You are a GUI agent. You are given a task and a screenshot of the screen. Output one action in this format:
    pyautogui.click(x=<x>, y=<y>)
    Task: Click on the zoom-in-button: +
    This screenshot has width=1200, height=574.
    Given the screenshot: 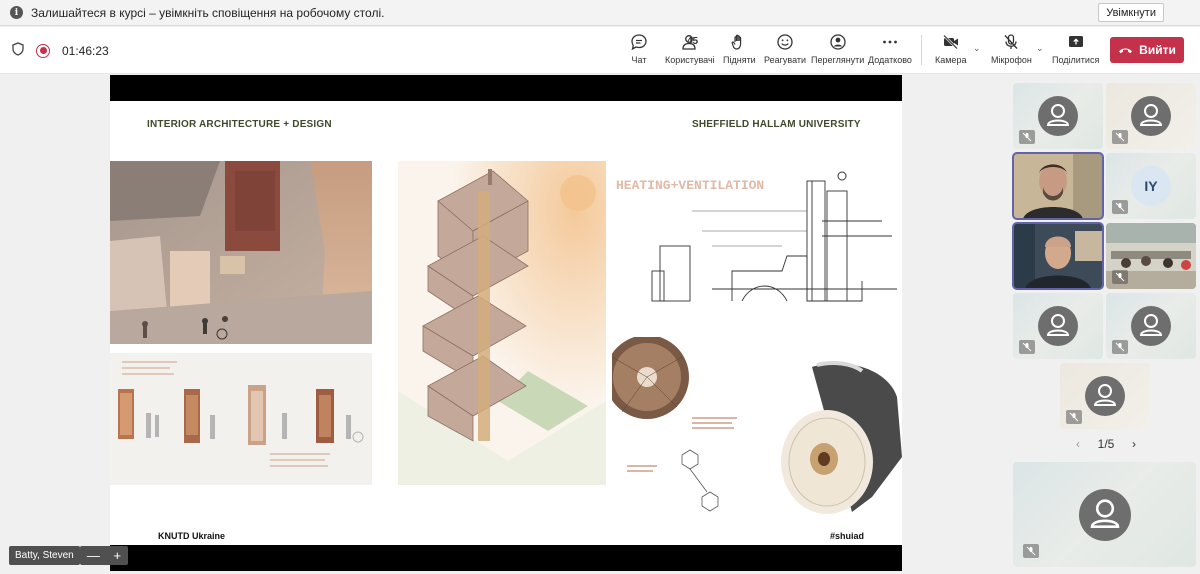 What is the action you would take?
    pyautogui.click(x=118, y=555)
    